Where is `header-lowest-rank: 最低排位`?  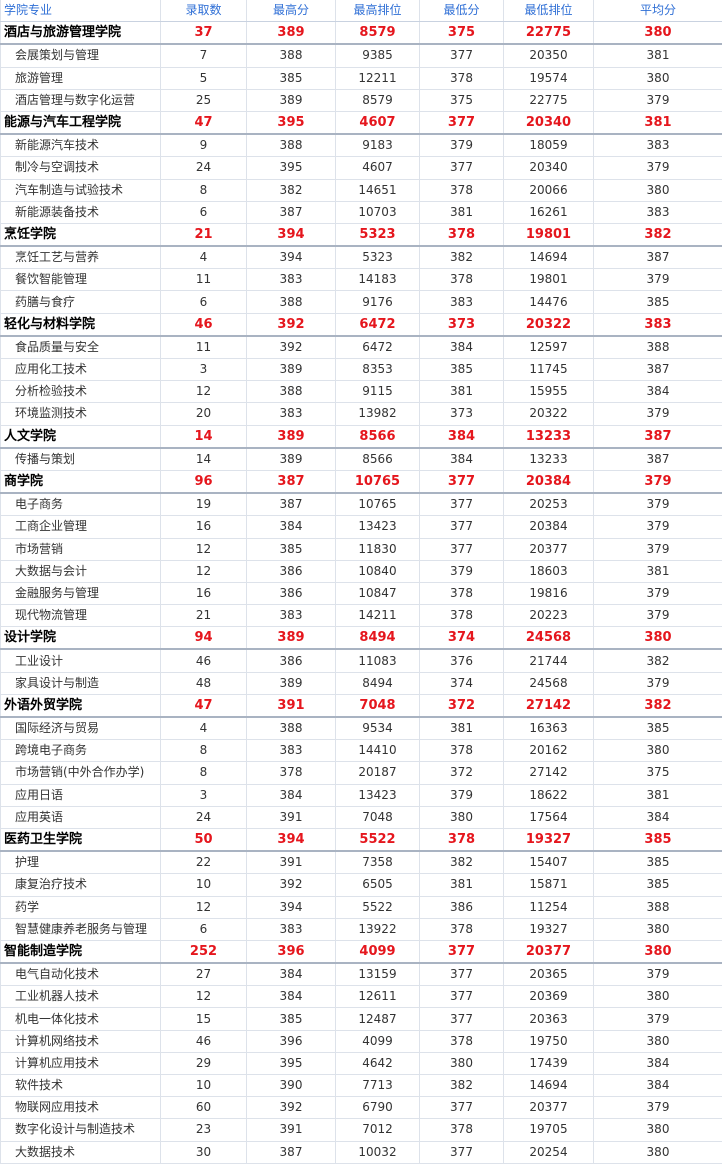 header-lowest-rank: 最低排位 is located at coordinates (549, 11).